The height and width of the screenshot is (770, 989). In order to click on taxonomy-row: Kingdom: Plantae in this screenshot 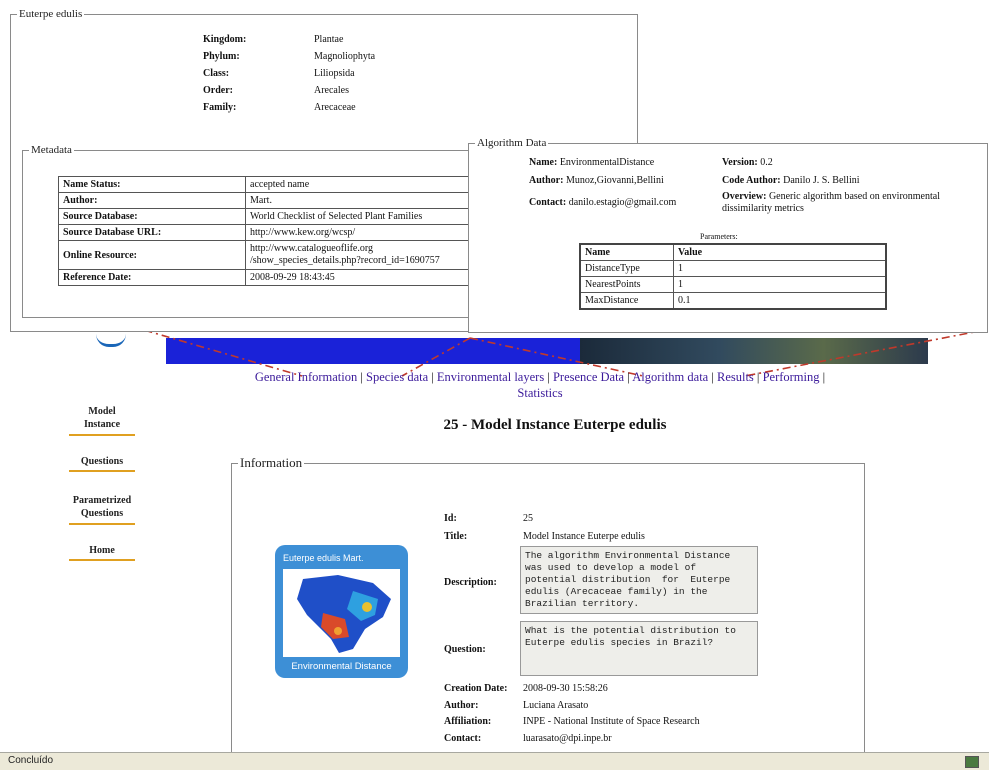, I will do `click(313, 42)`.